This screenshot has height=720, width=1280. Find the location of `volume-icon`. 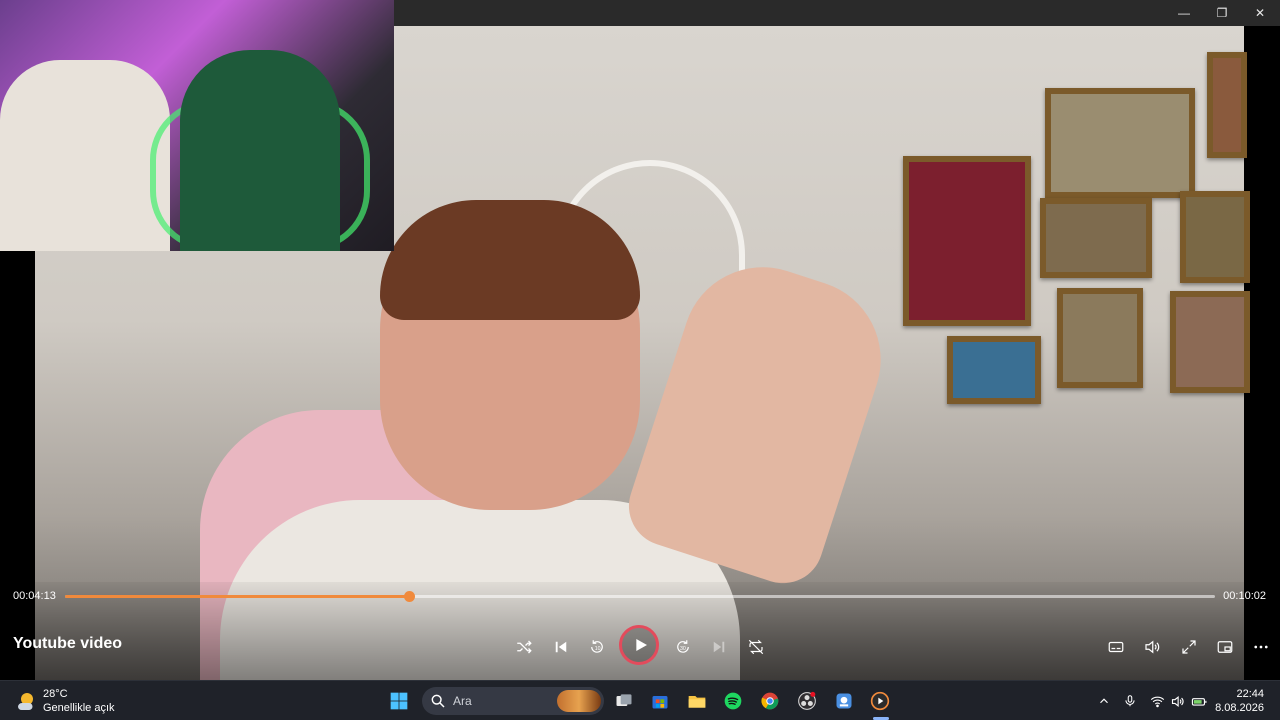

volume-icon is located at coordinates (1152, 647).